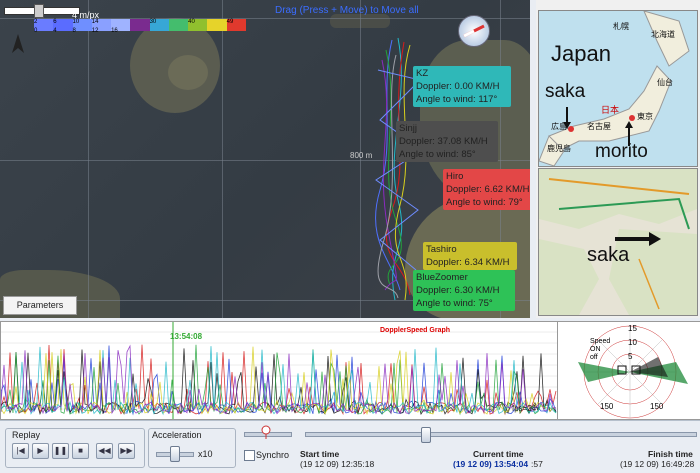 Image resolution: width=700 pixels, height=473 pixels. Describe the element at coordinates (657, 464) in the screenshot. I see `finish-time-value: (19 12 09) 16:49:28` at that location.